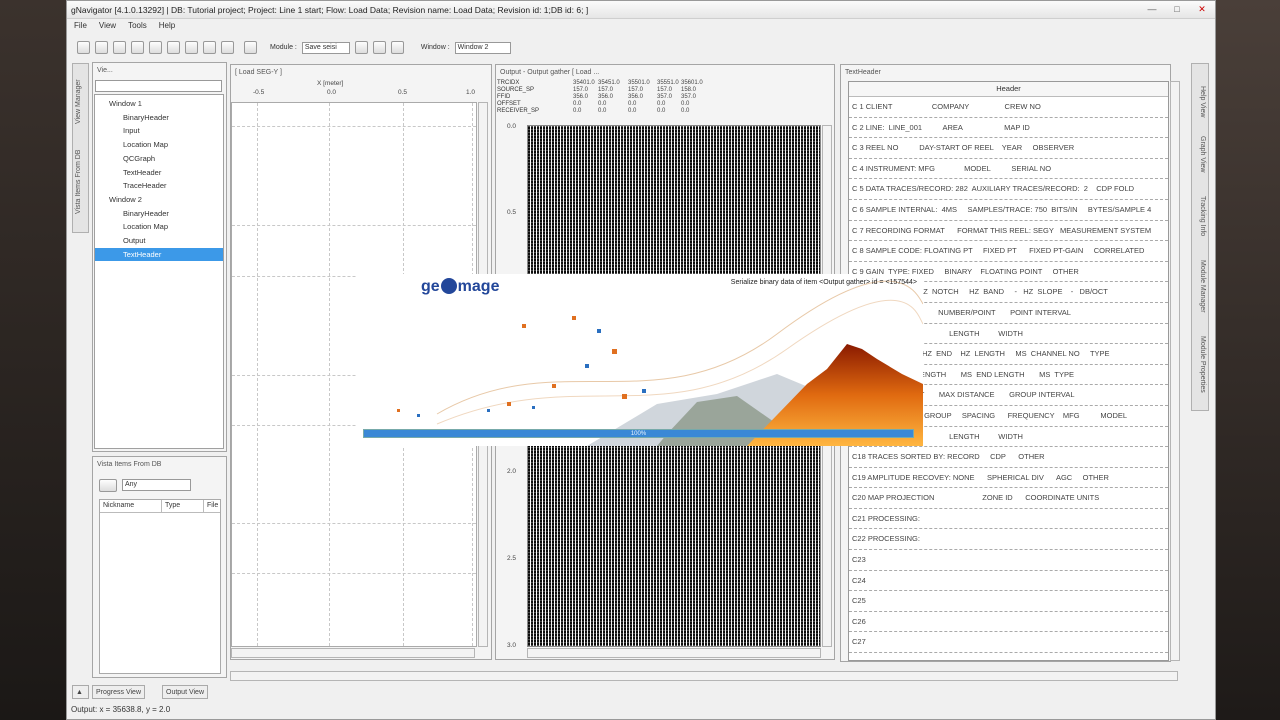 This screenshot has height=720, width=1280. Describe the element at coordinates (320, 47) in the screenshot. I see `module-value: Save seisi` at that location.